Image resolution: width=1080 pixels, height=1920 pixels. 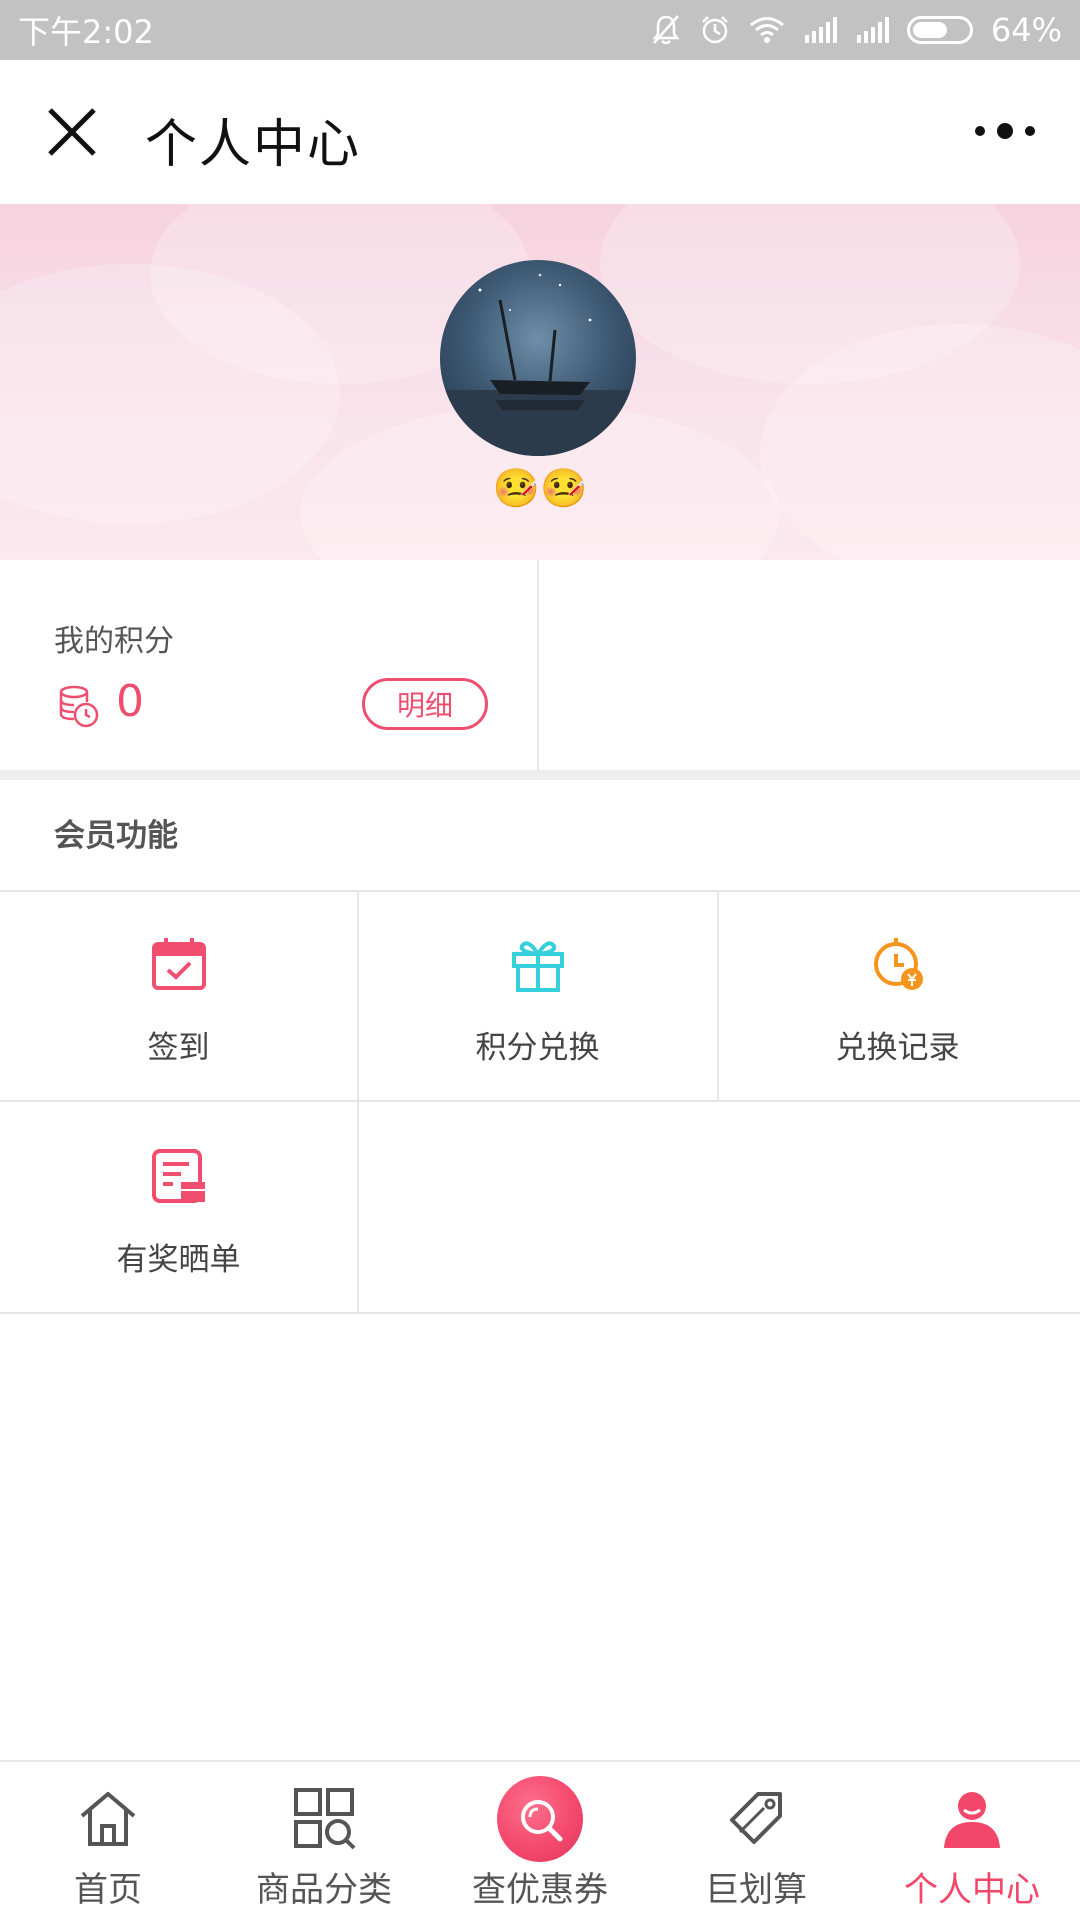 What do you see at coordinates (108, 1890) in the screenshot?
I see `tab-label: 首页` at bounding box center [108, 1890].